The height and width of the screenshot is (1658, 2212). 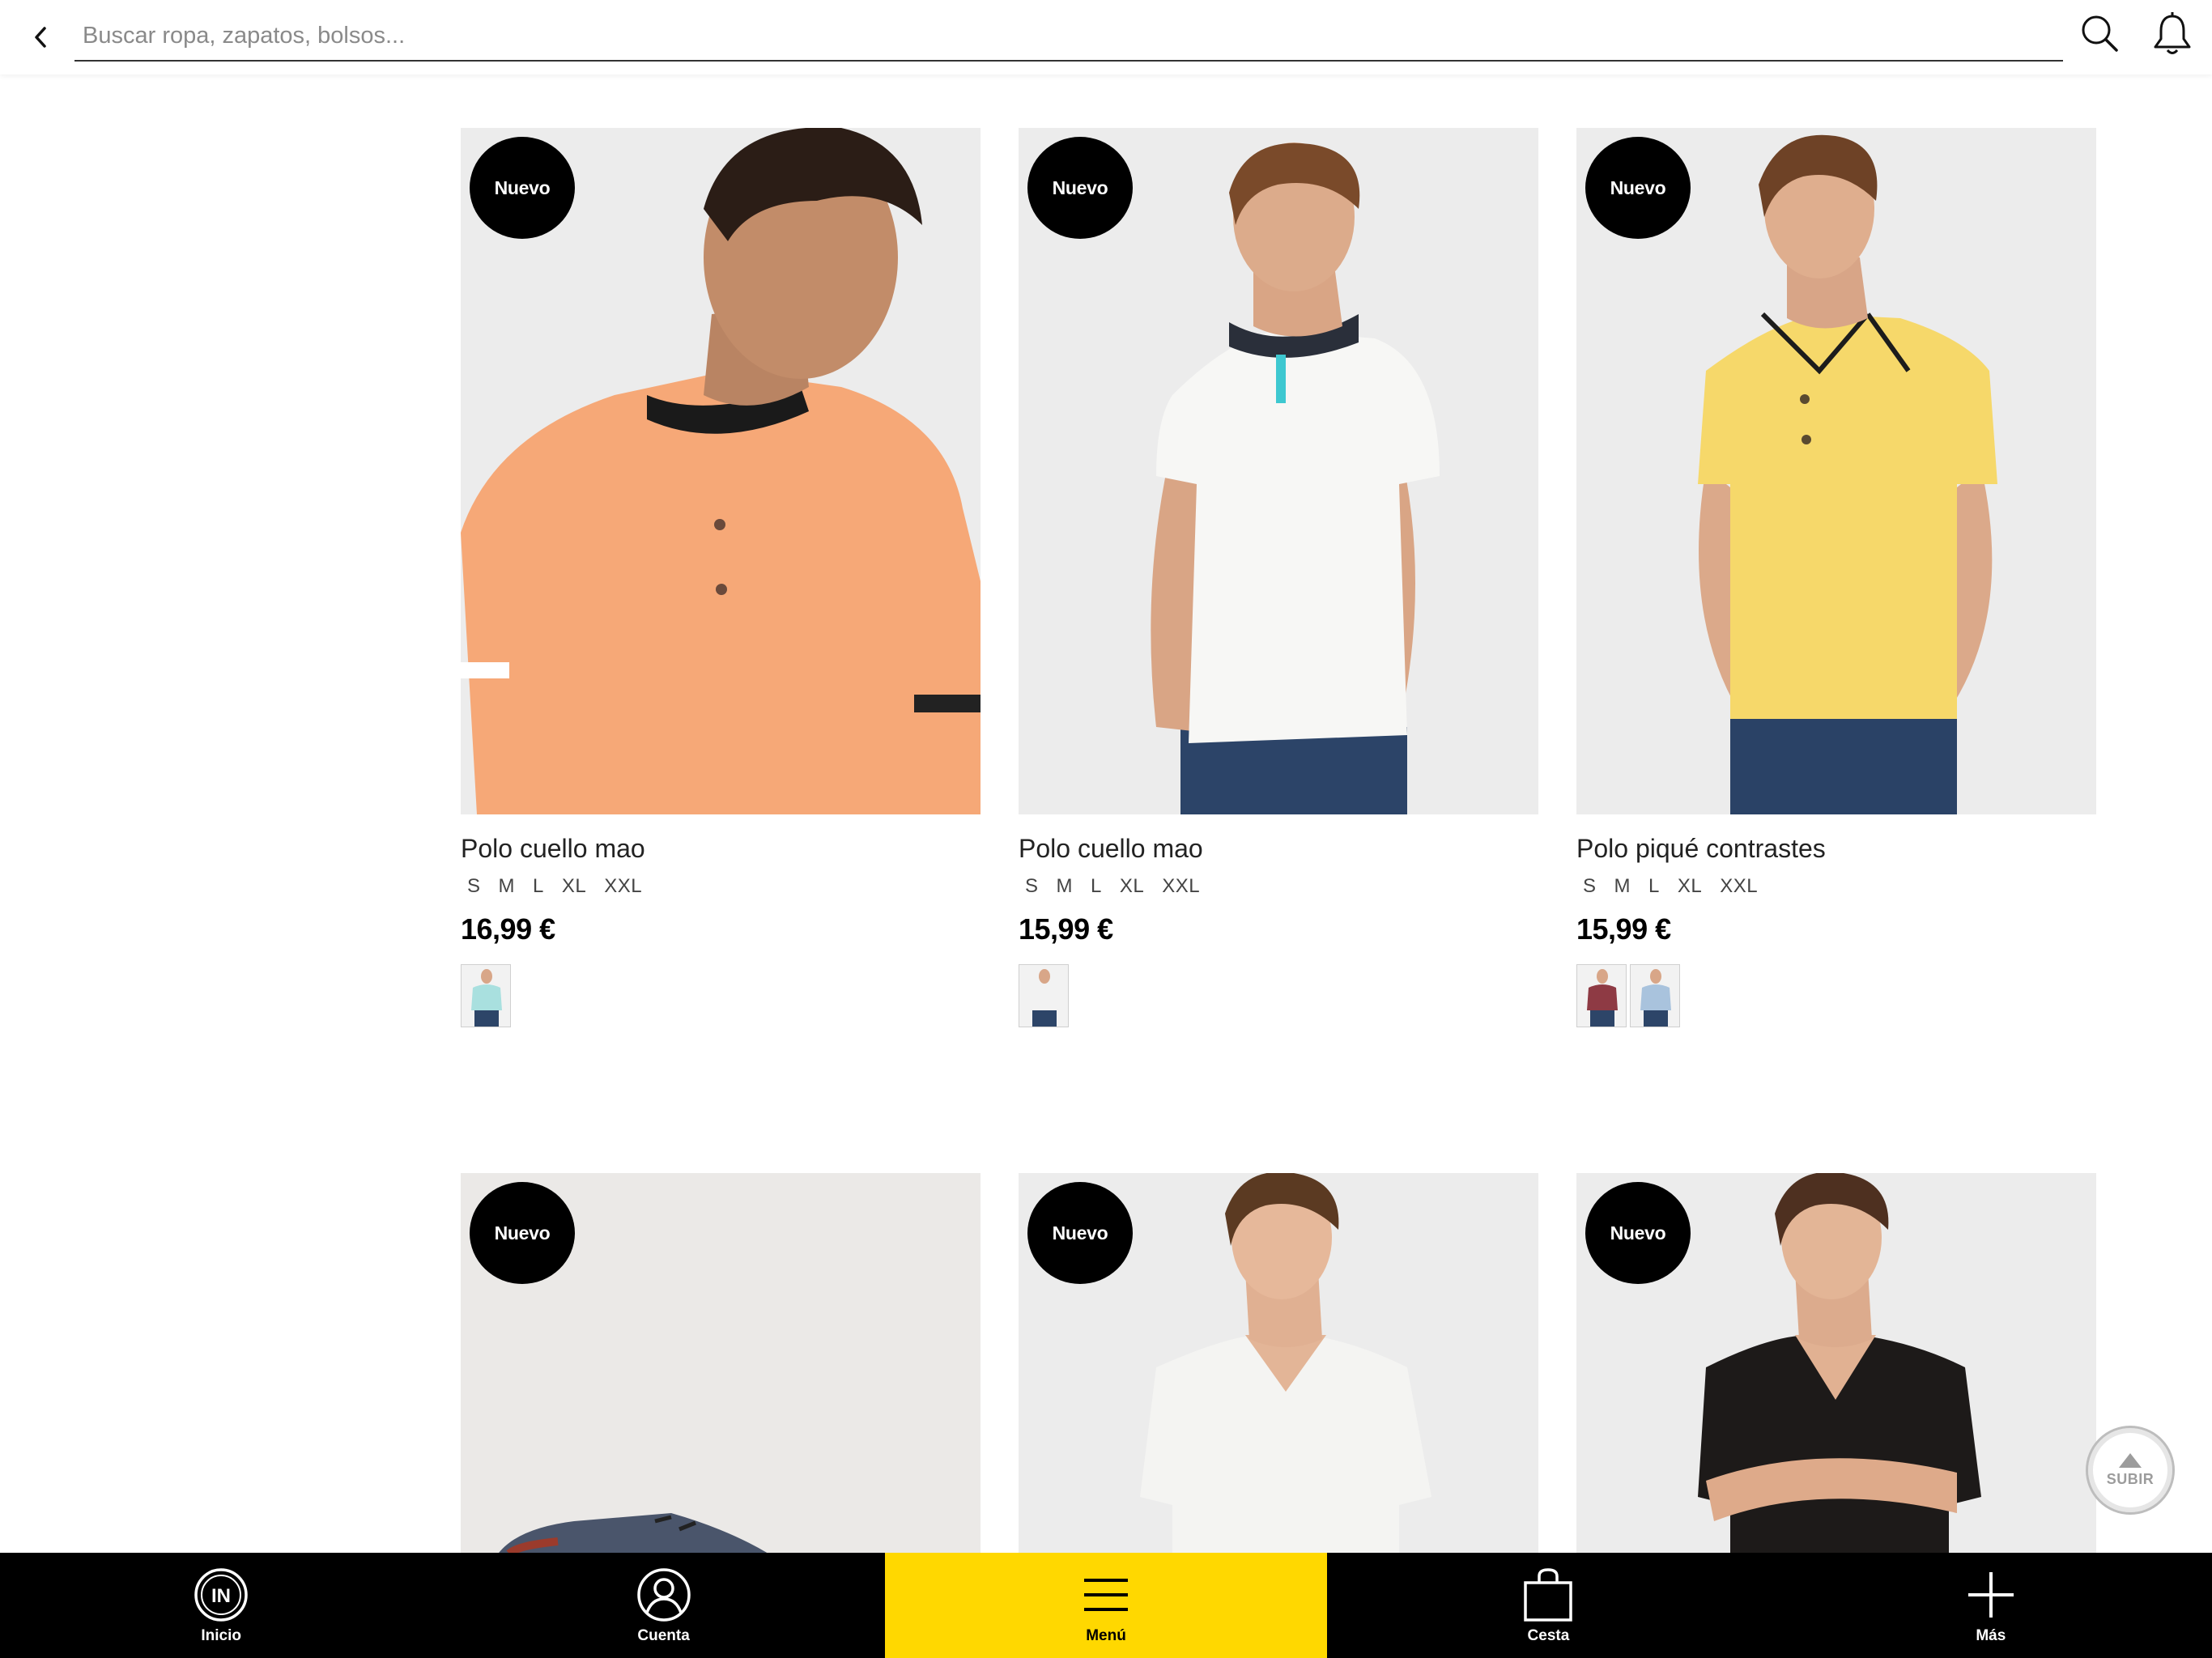 What do you see at coordinates (664, 1595) in the screenshot?
I see `user-icon` at bounding box center [664, 1595].